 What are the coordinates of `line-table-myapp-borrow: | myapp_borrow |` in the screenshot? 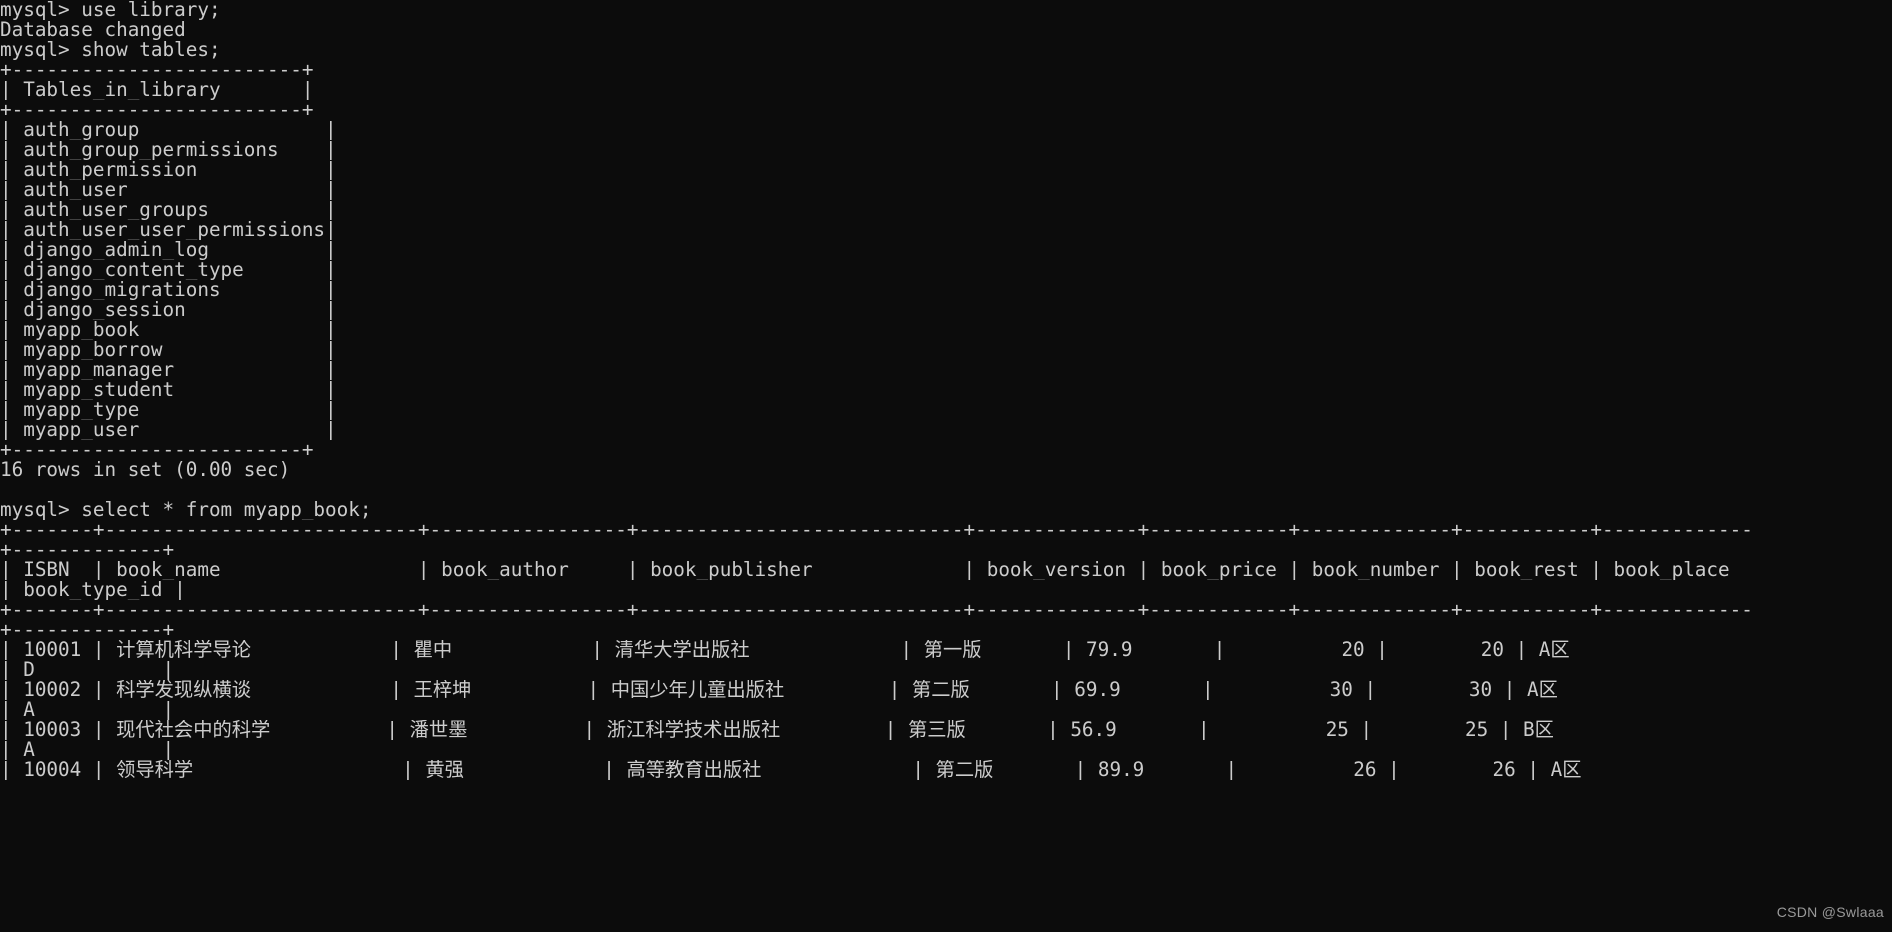 It's located at (168, 350).